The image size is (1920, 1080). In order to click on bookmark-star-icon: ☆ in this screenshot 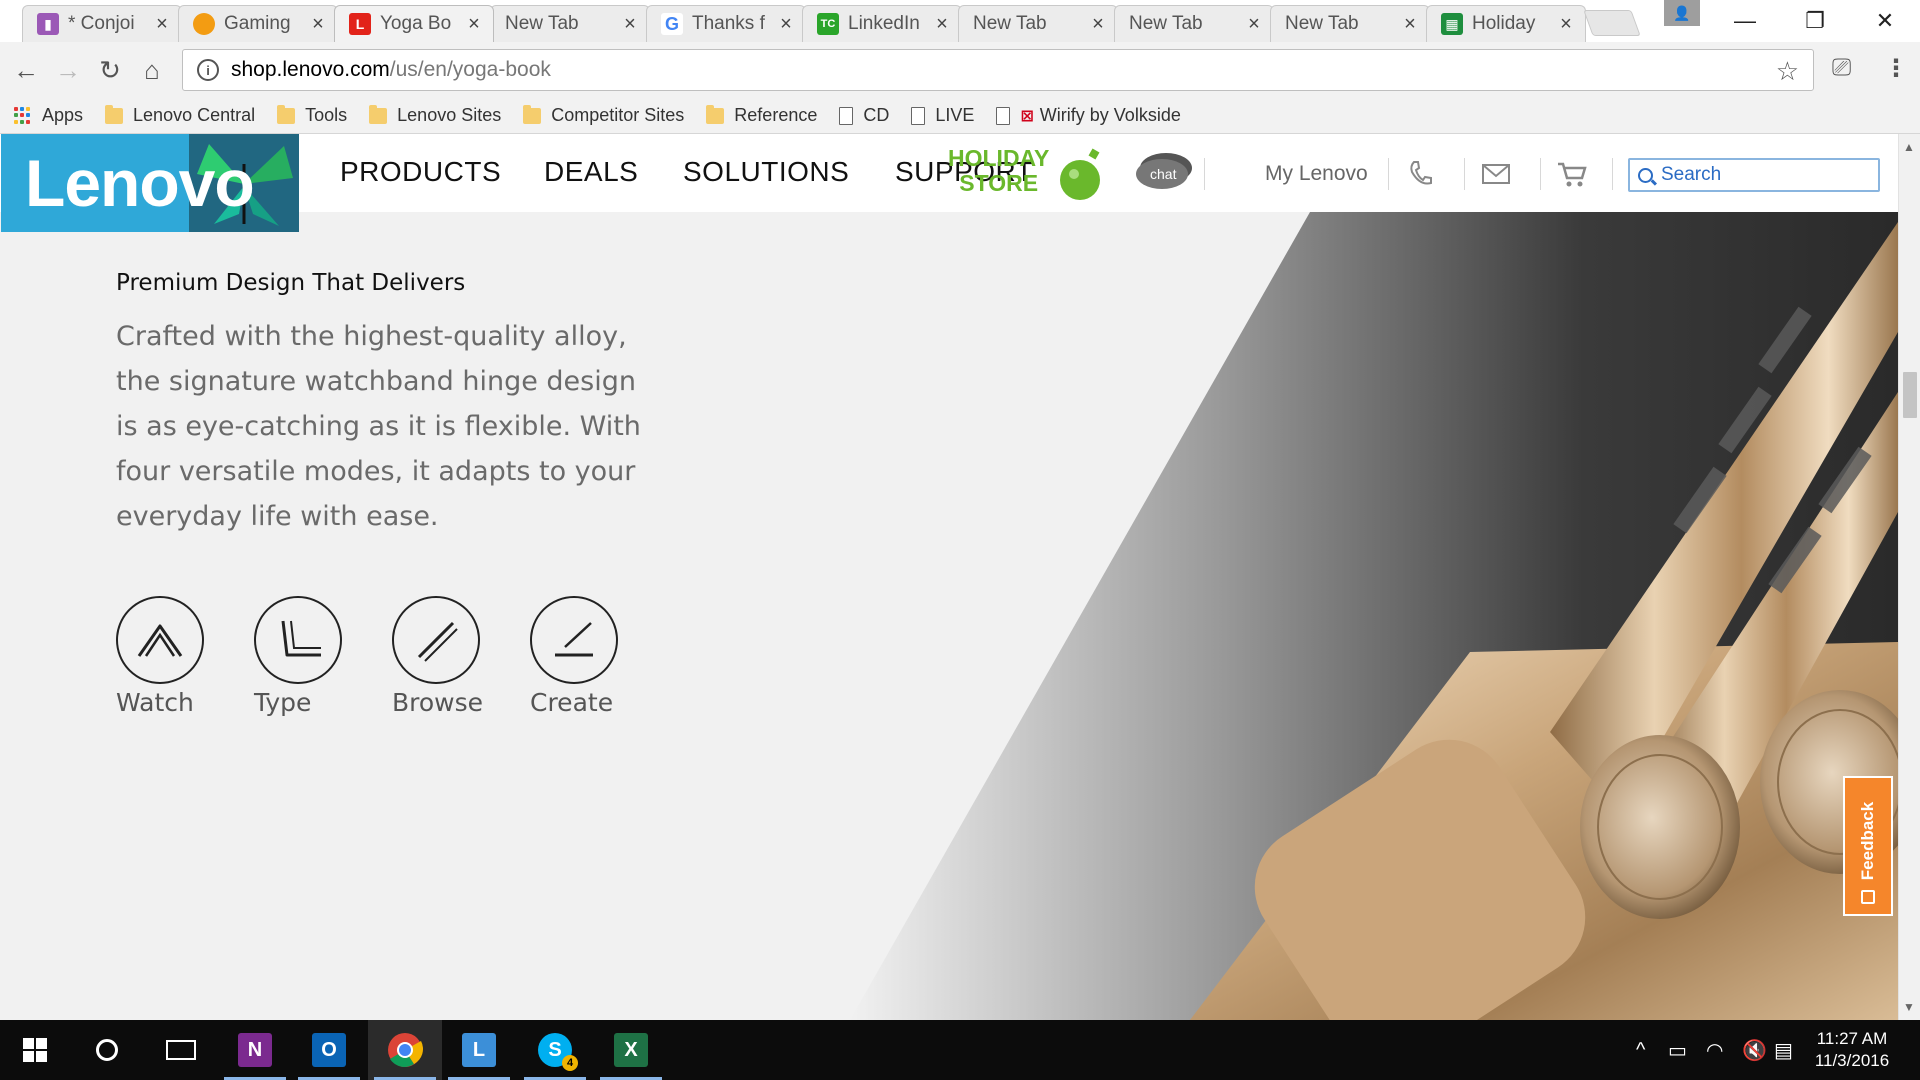, I will do `click(1787, 71)`.